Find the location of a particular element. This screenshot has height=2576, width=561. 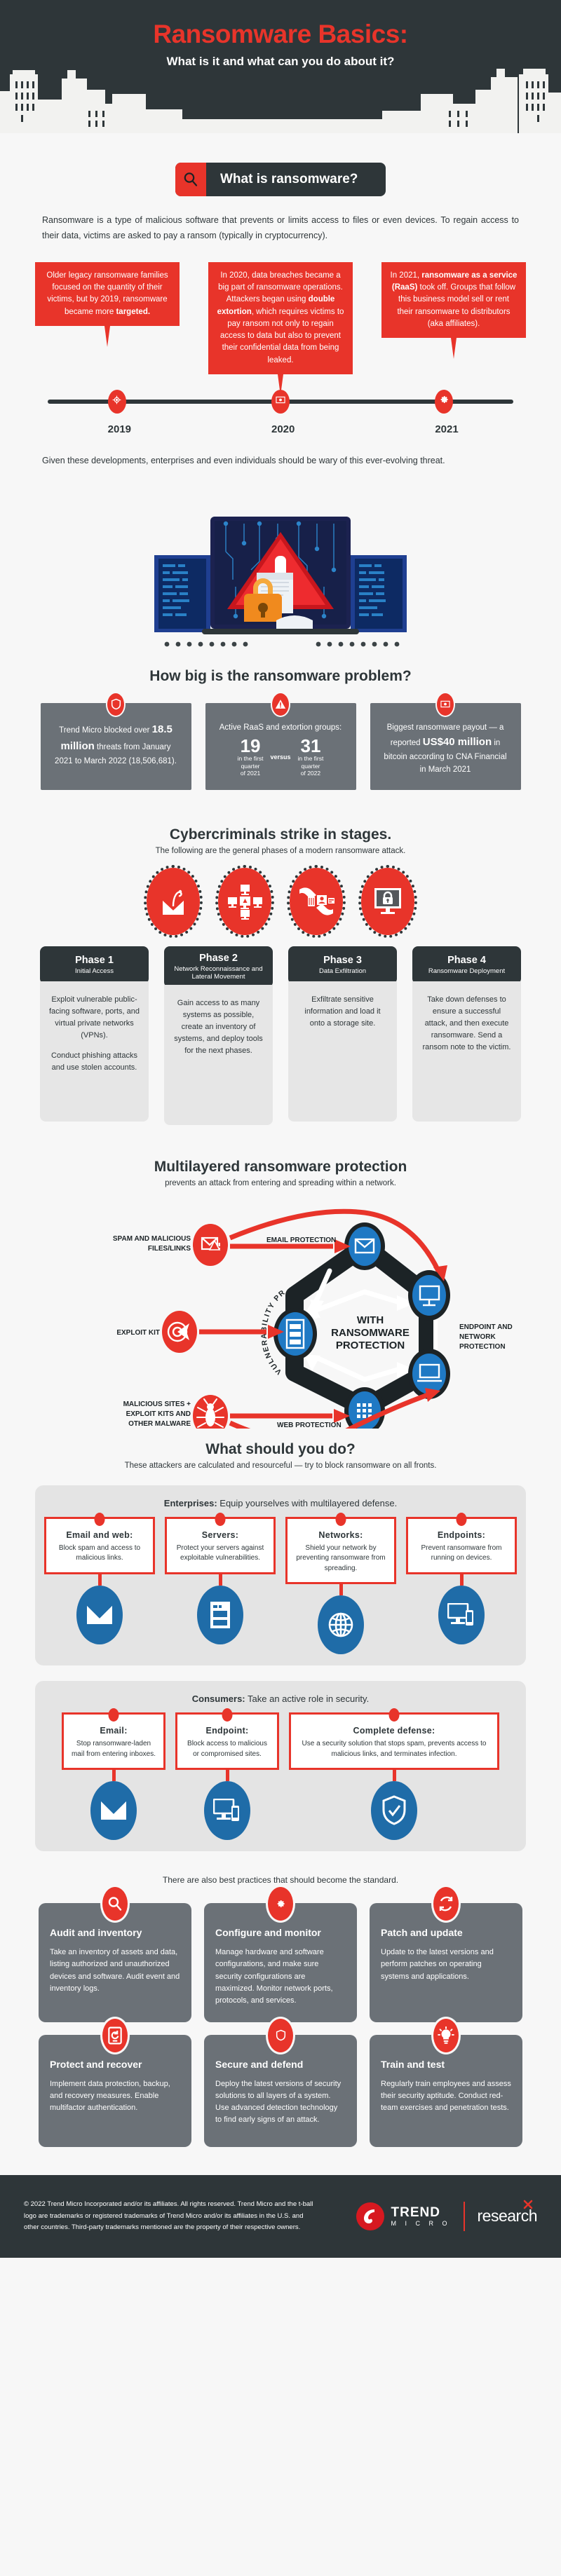

banknote-icon is located at coordinates (280, 401).